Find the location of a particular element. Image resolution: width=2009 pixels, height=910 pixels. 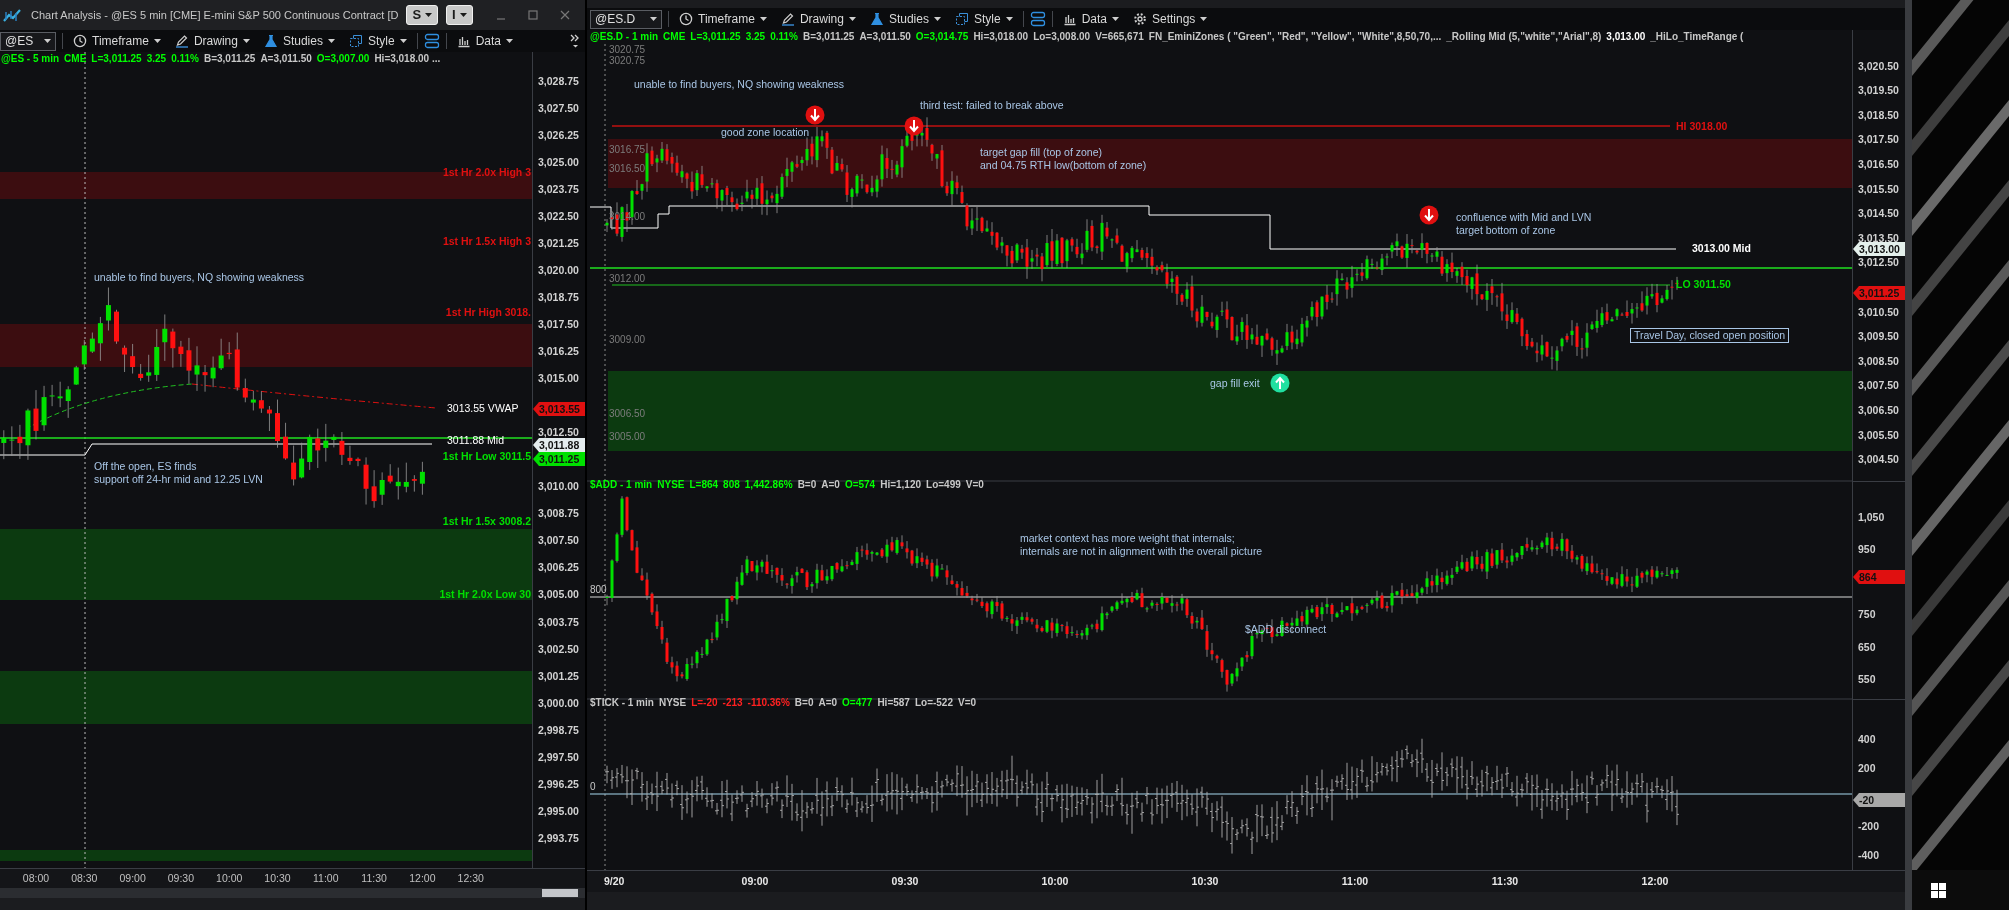

axis-label: 3,018.50 is located at coordinates (1878, 114).